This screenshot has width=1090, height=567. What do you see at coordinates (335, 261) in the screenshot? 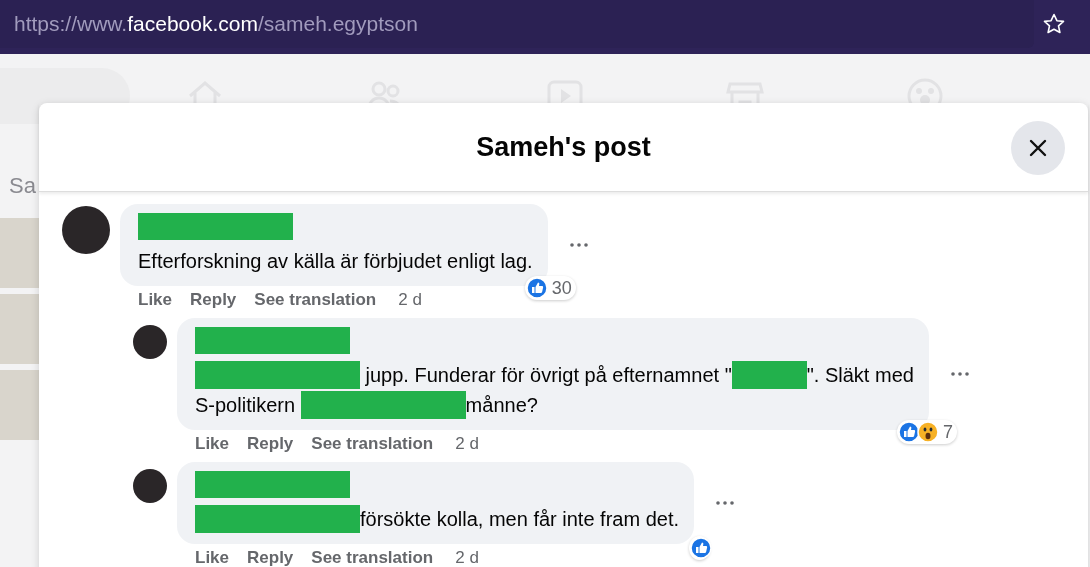
I see `comment-text: Efterforskning av källa är förbjudet enligt lag.` at bounding box center [335, 261].